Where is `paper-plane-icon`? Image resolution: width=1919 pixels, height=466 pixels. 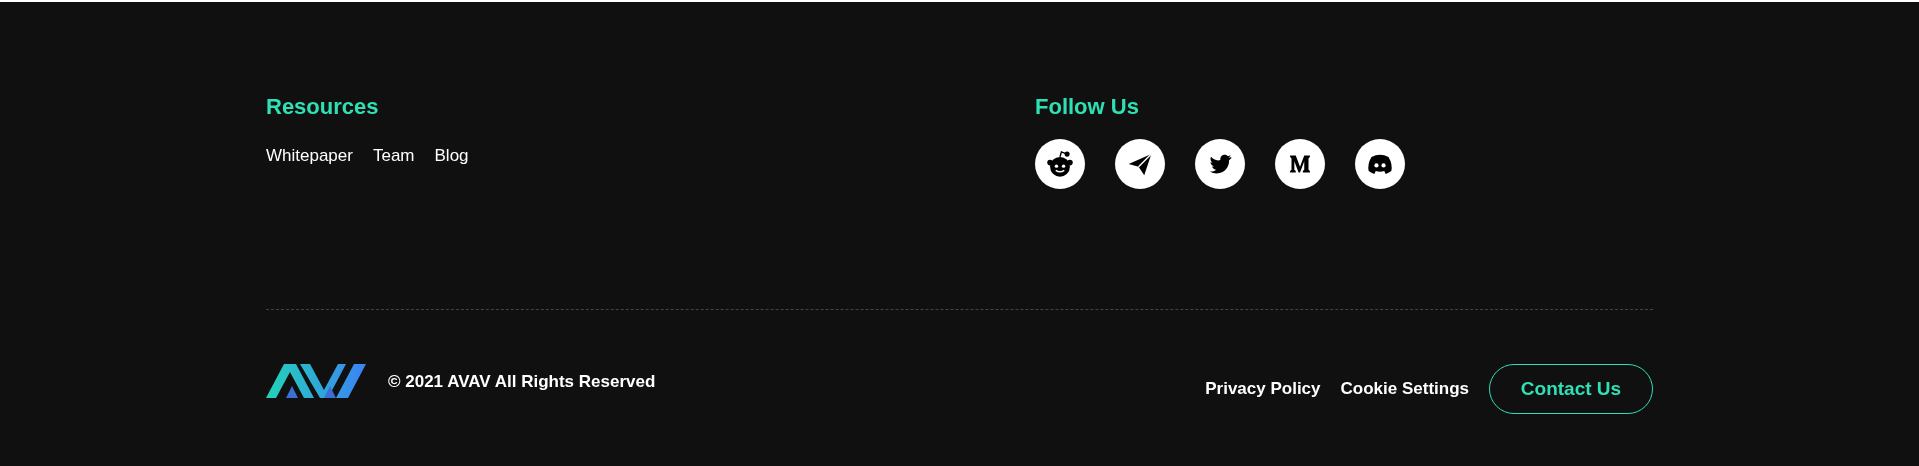 paper-plane-icon is located at coordinates (1140, 164).